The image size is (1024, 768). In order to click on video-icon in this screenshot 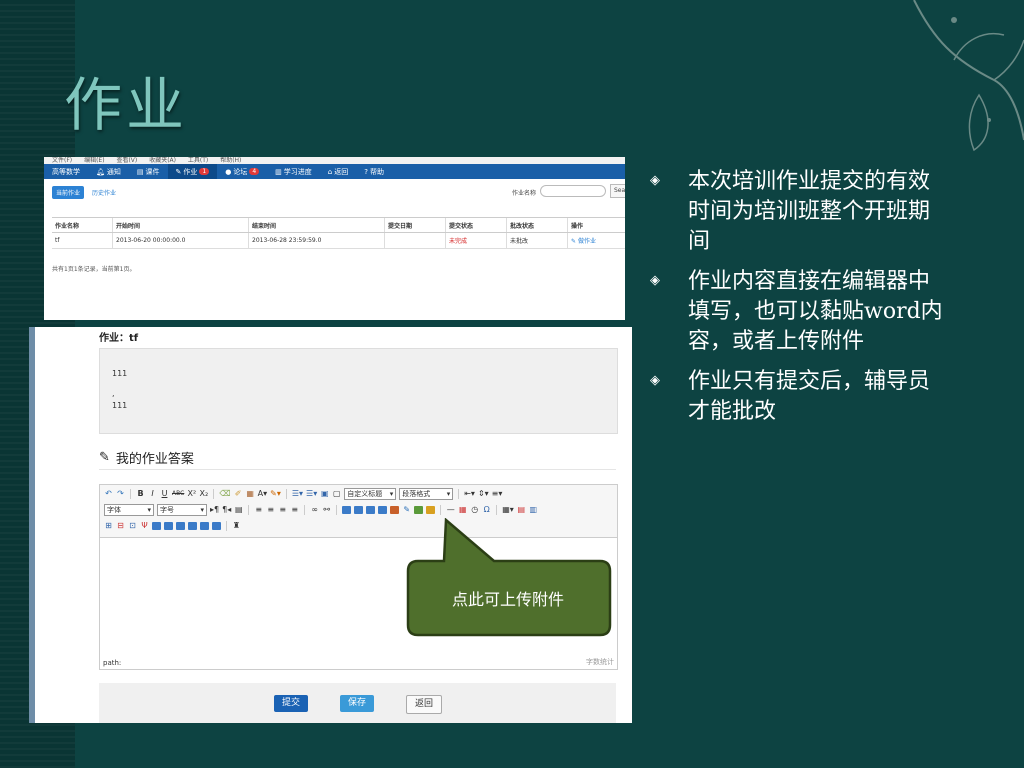, I will do `click(395, 509)`.